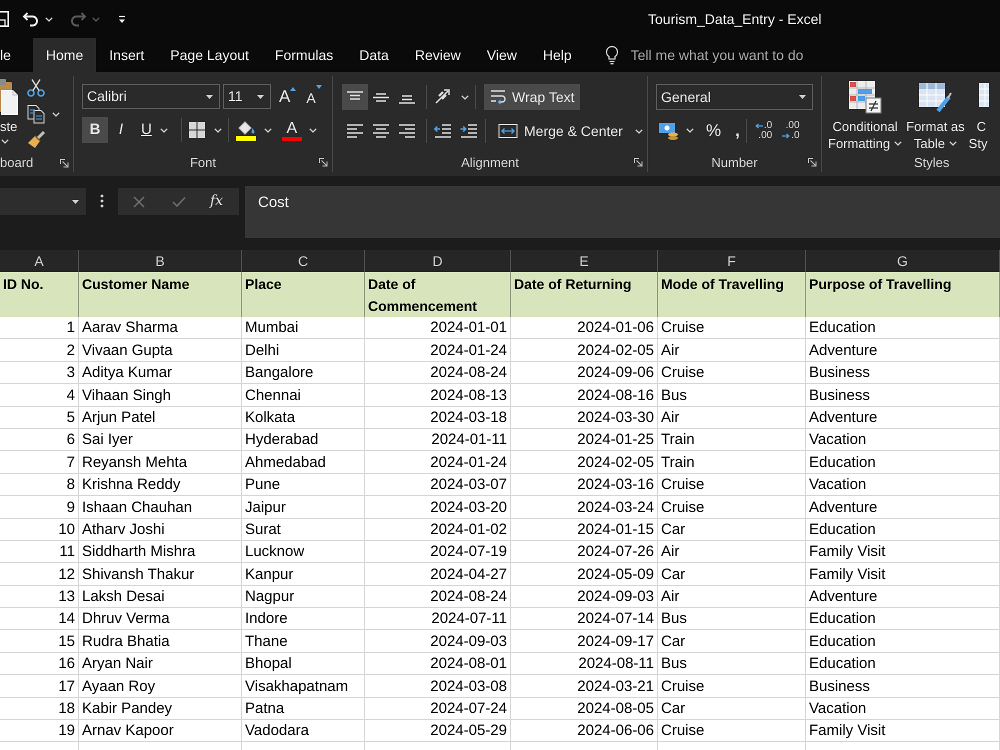 This screenshot has height=750, width=1000. What do you see at coordinates (39, 328) in the screenshot?
I see `table-cell: 1` at bounding box center [39, 328].